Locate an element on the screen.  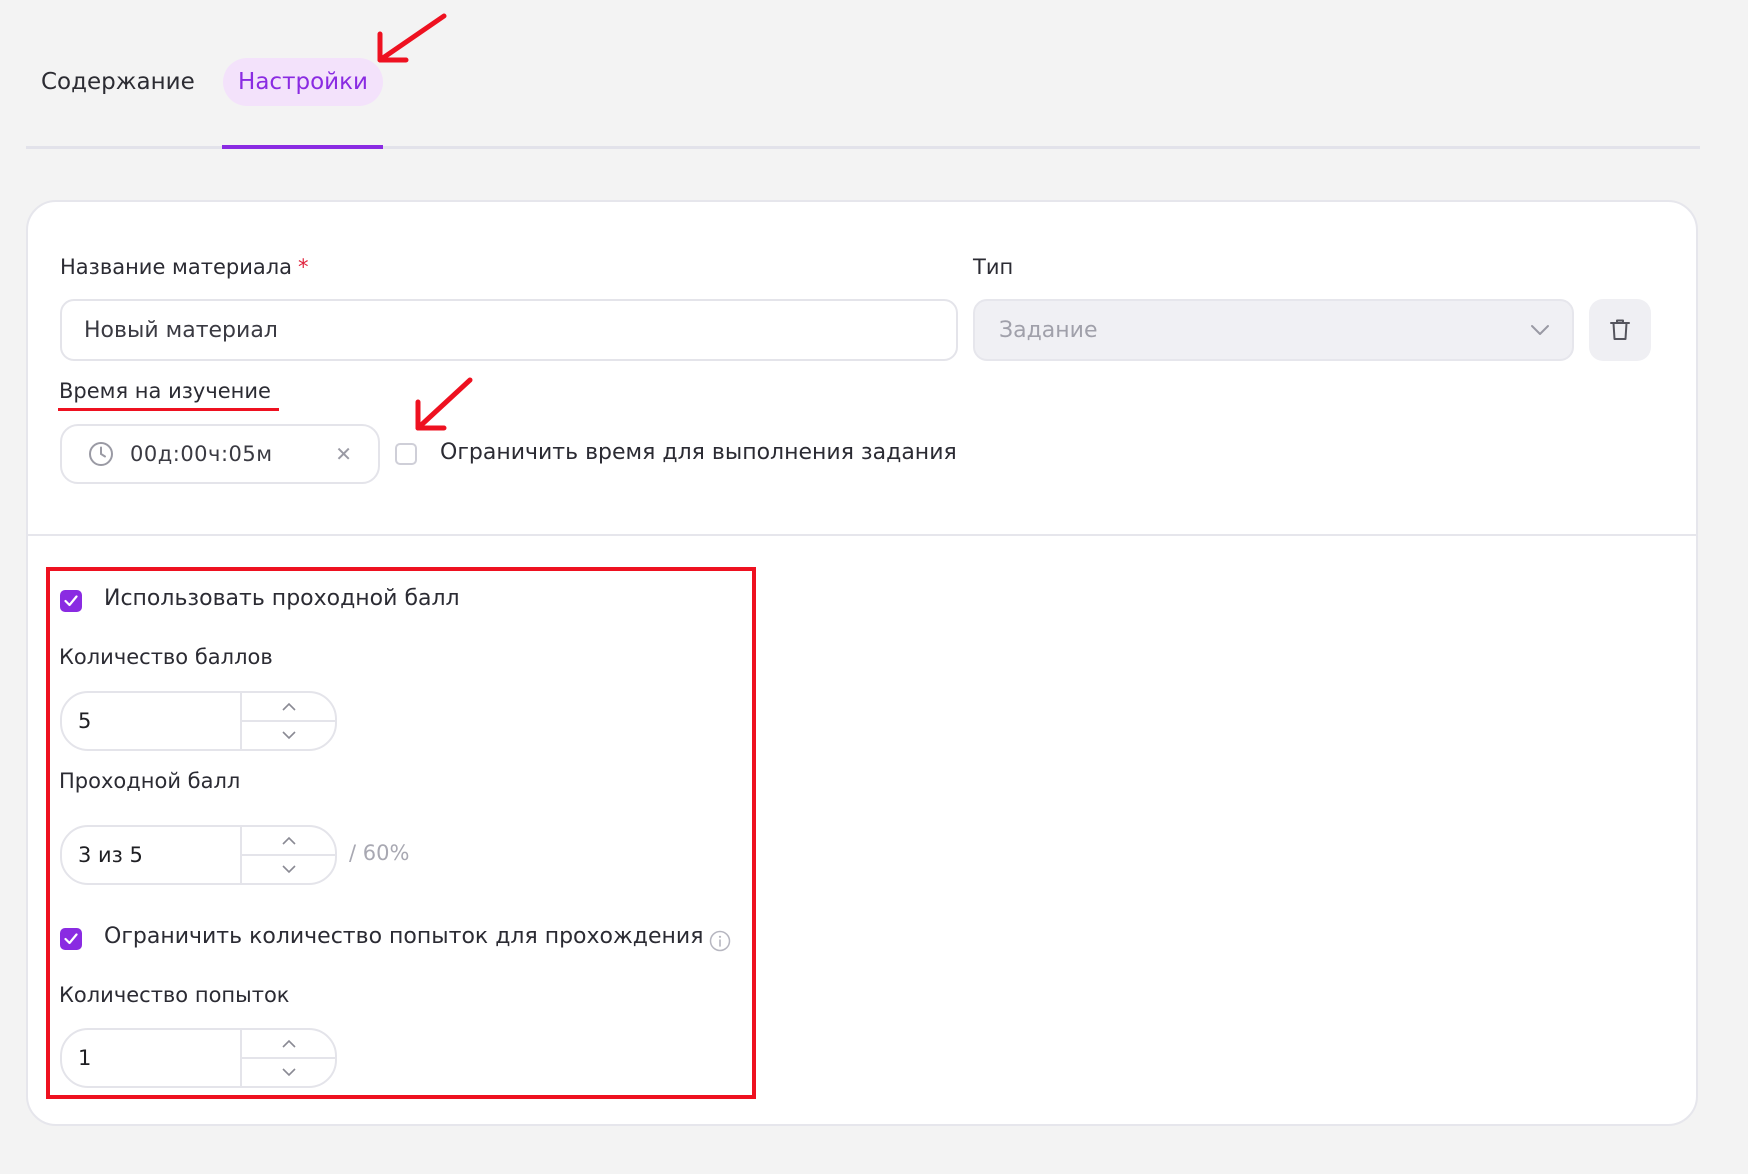
trash-icon is located at coordinates (1620, 329).